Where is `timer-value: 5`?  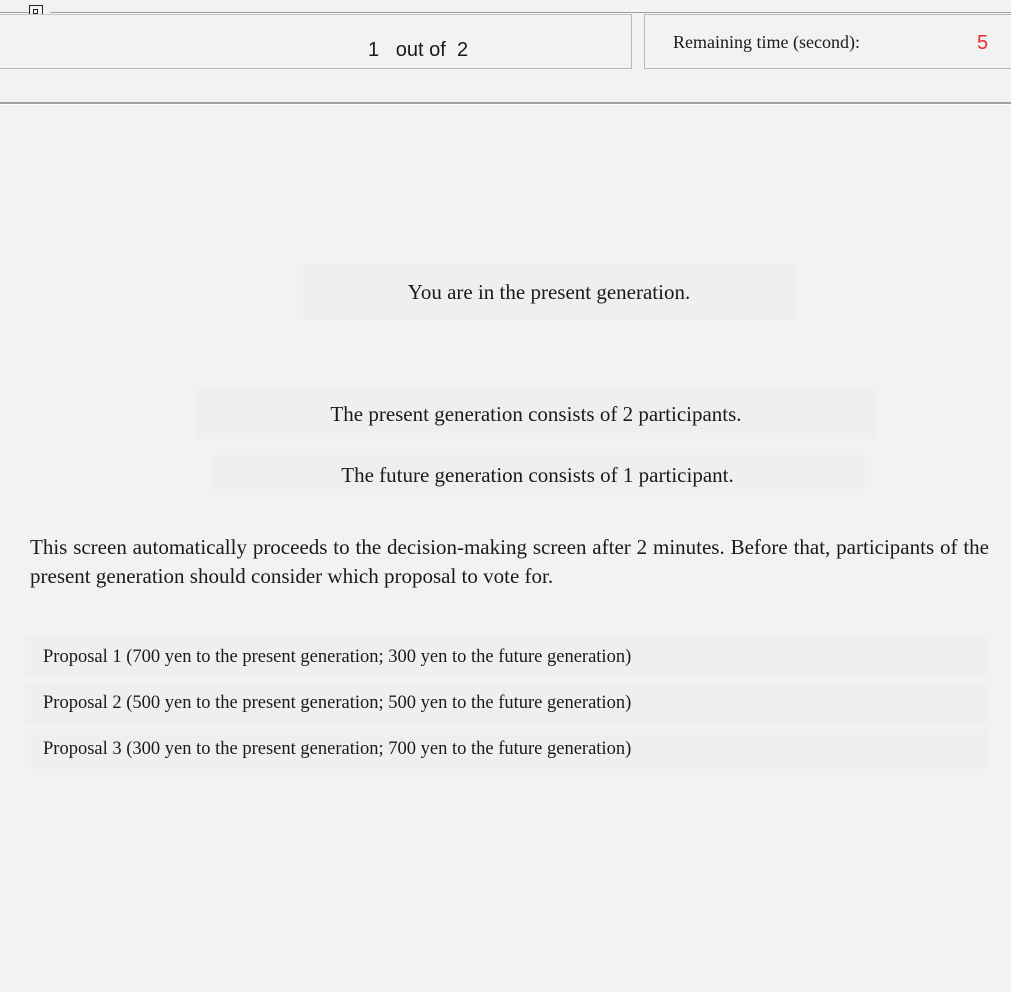
timer-value: 5 is located at coordinates (983, 43).